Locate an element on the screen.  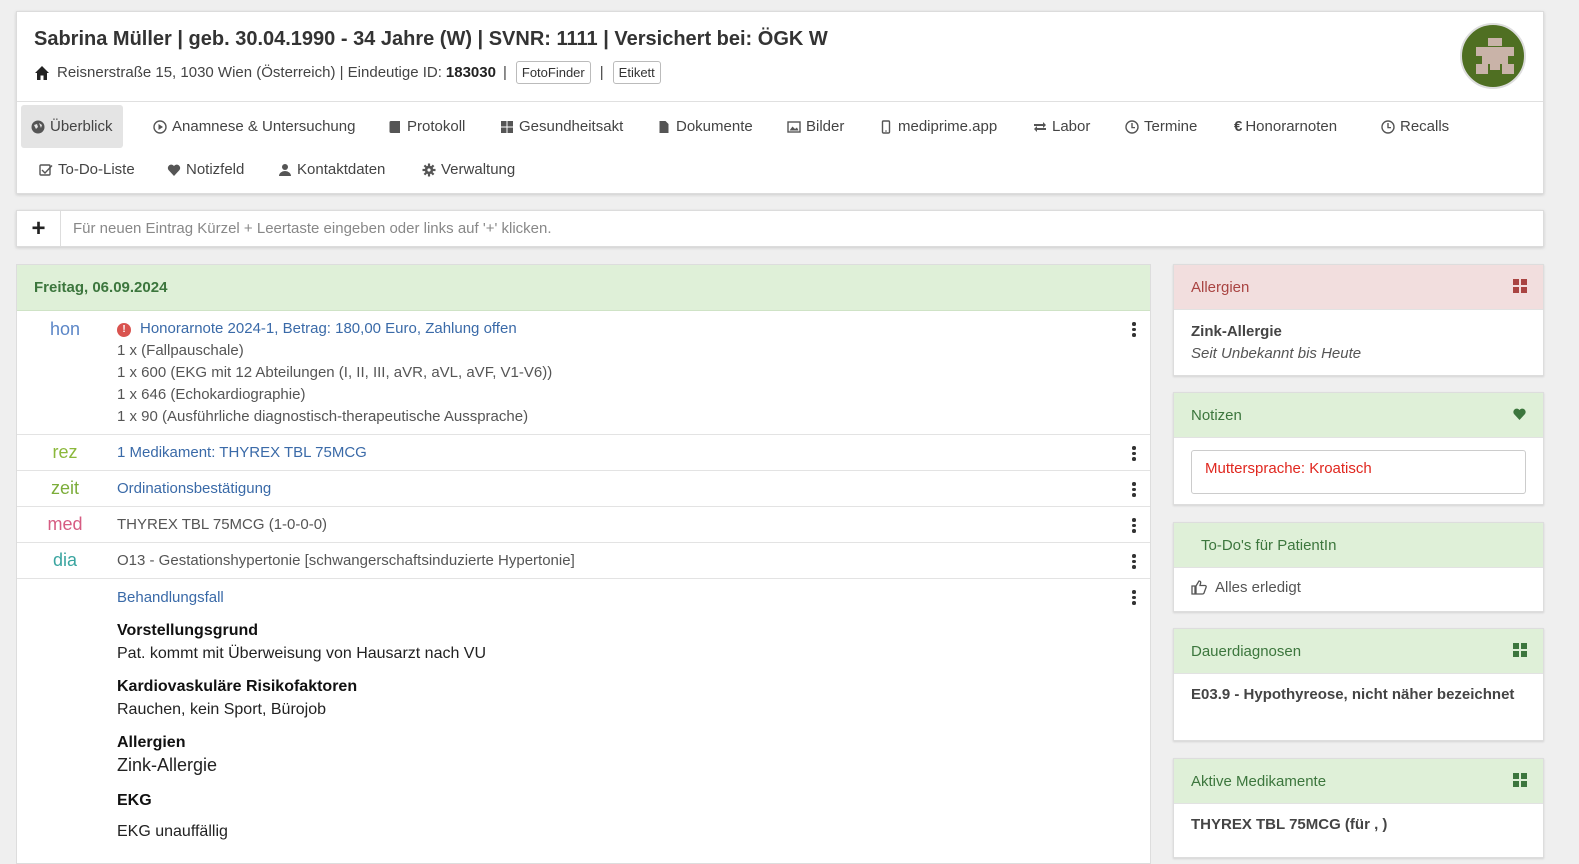
todo-status: Alles erledigt is located at coordinates (1258, 587).